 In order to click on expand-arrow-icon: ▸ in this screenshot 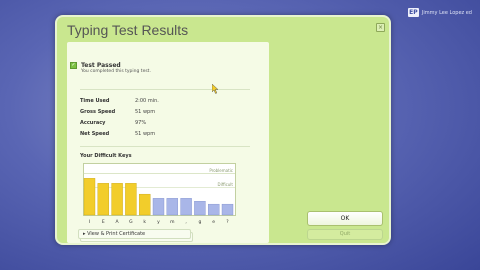, I will do `click(84, 234)`.